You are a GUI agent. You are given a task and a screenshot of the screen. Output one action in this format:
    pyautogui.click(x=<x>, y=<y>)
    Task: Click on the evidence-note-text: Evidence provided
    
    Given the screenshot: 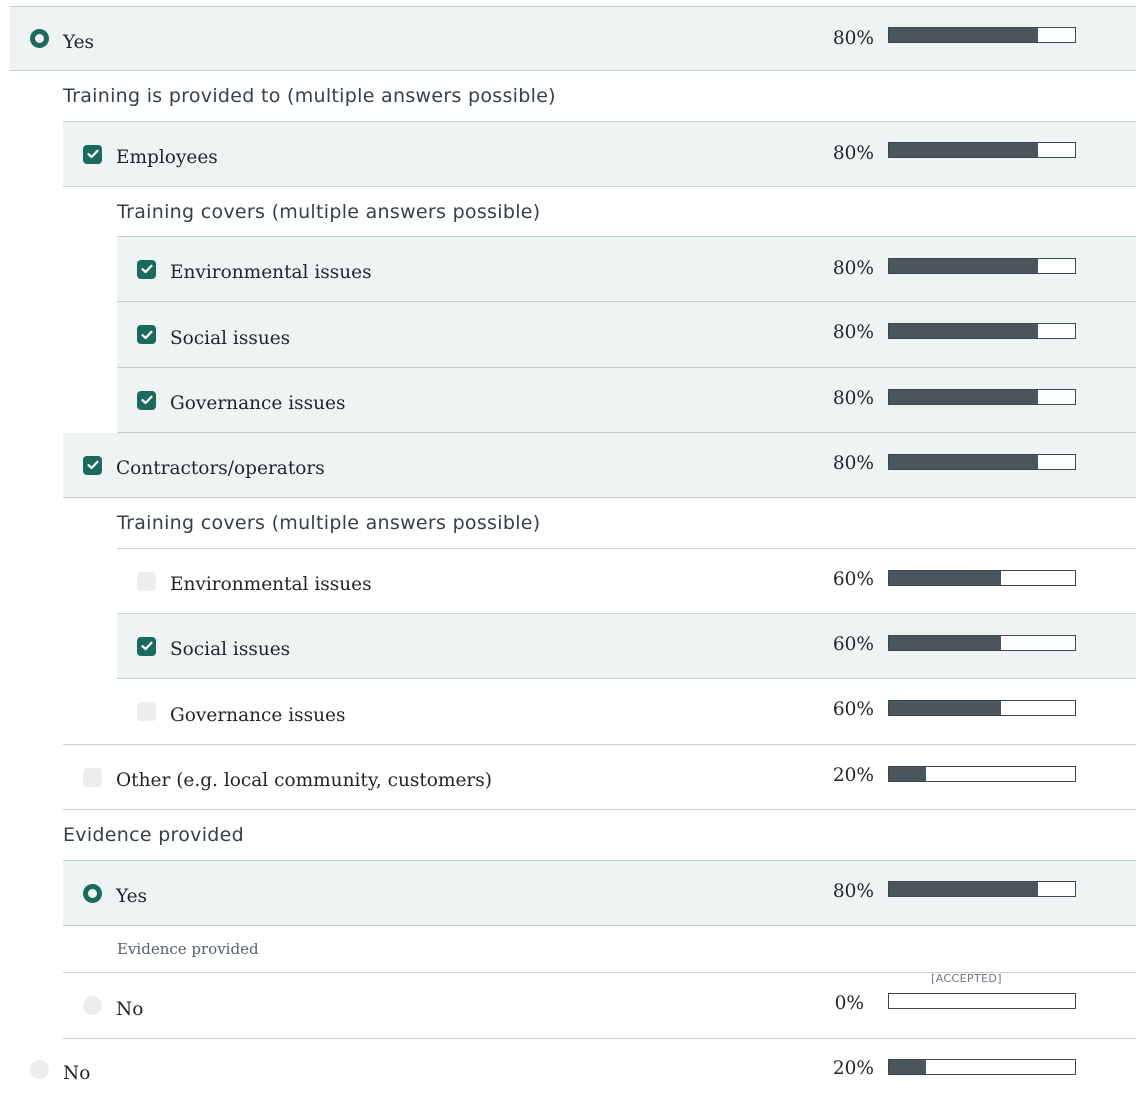 What is the action you would take?
    pyautogui.click(x=188, y=949)
    